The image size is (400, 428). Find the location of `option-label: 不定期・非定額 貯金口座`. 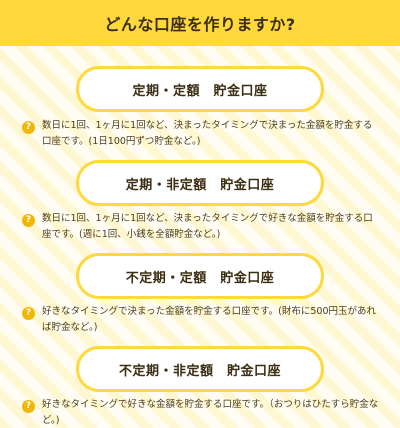

option-label: 不定期・非定額 貯金口座 is located at coordinates (199, 371).